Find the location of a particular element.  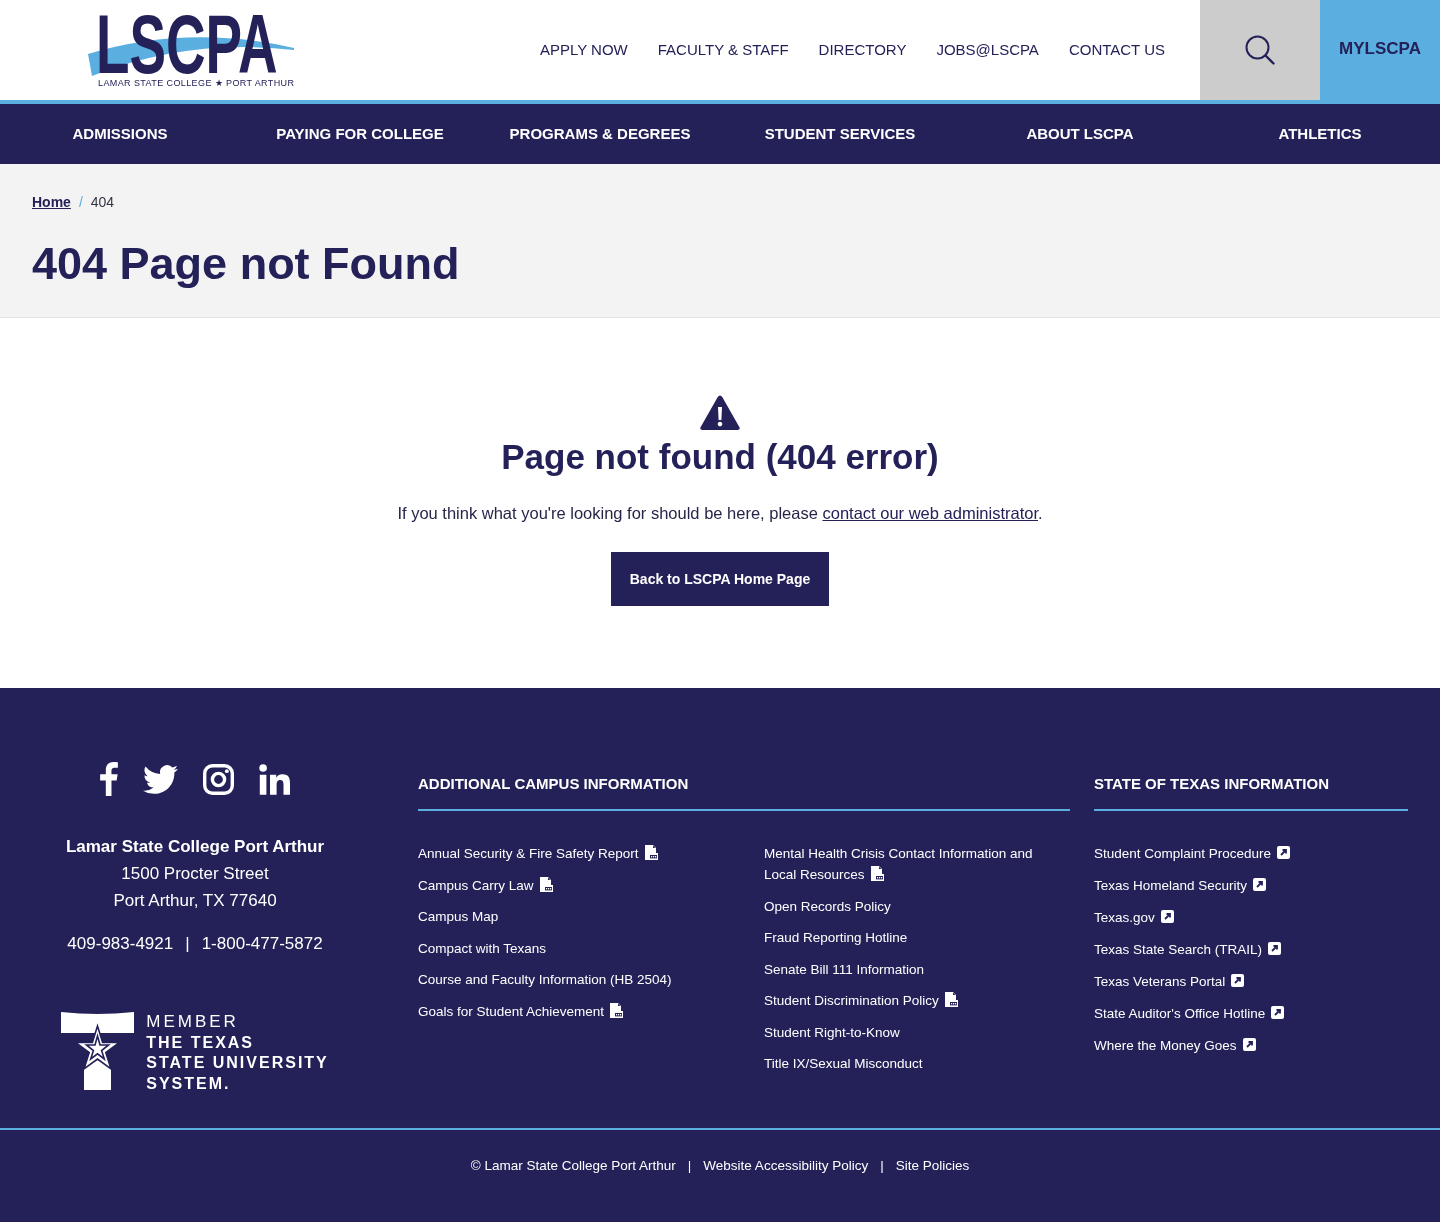

home-page-button: Back to LSCPA Home Page is located at coordinates (720, 579).